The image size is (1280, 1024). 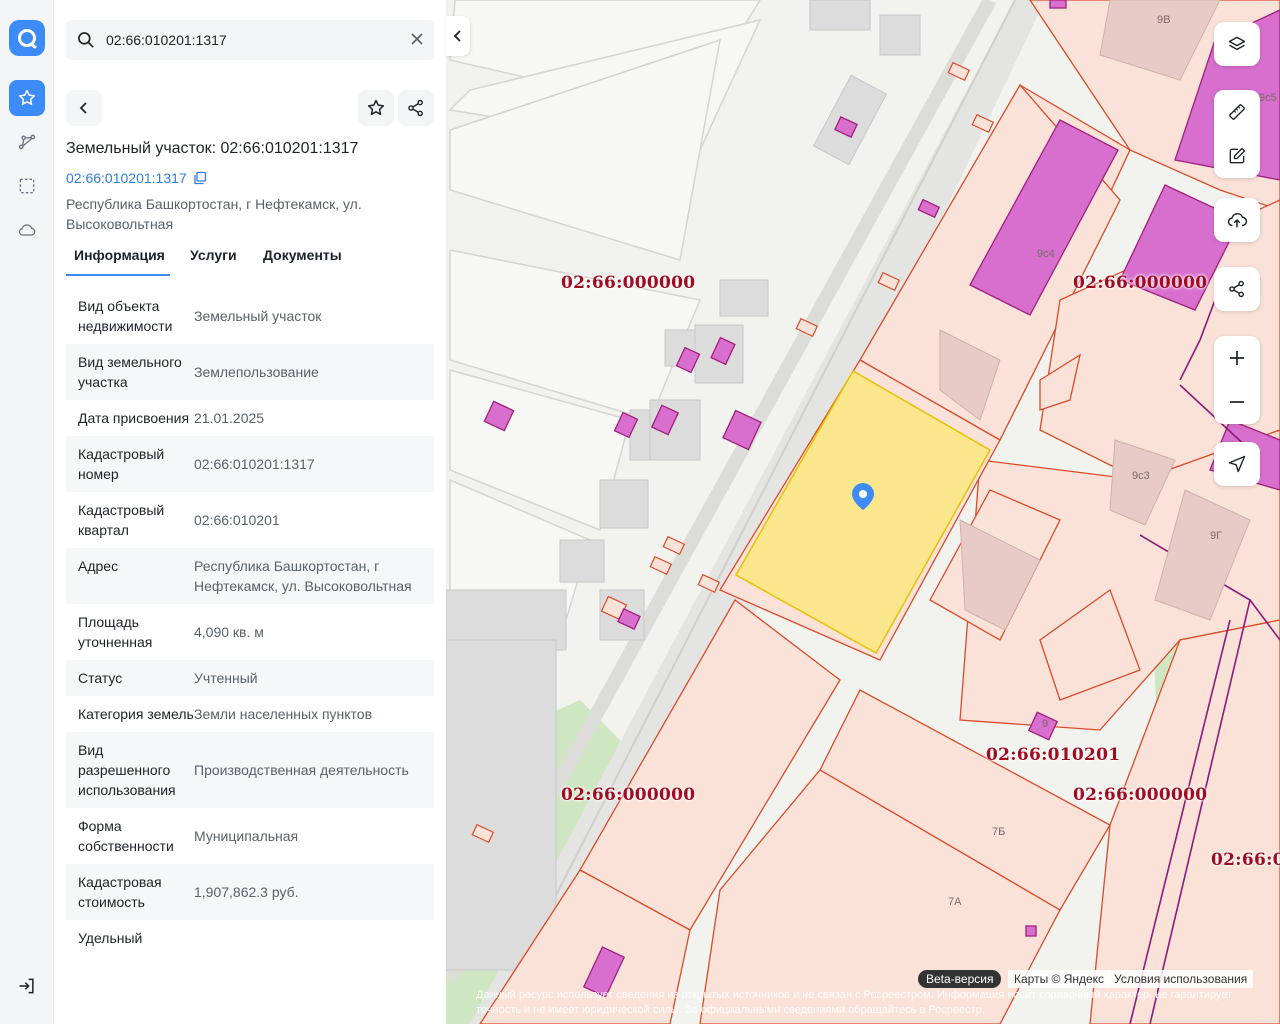 I want to click on copy-icon, so click(x=200, y=178).